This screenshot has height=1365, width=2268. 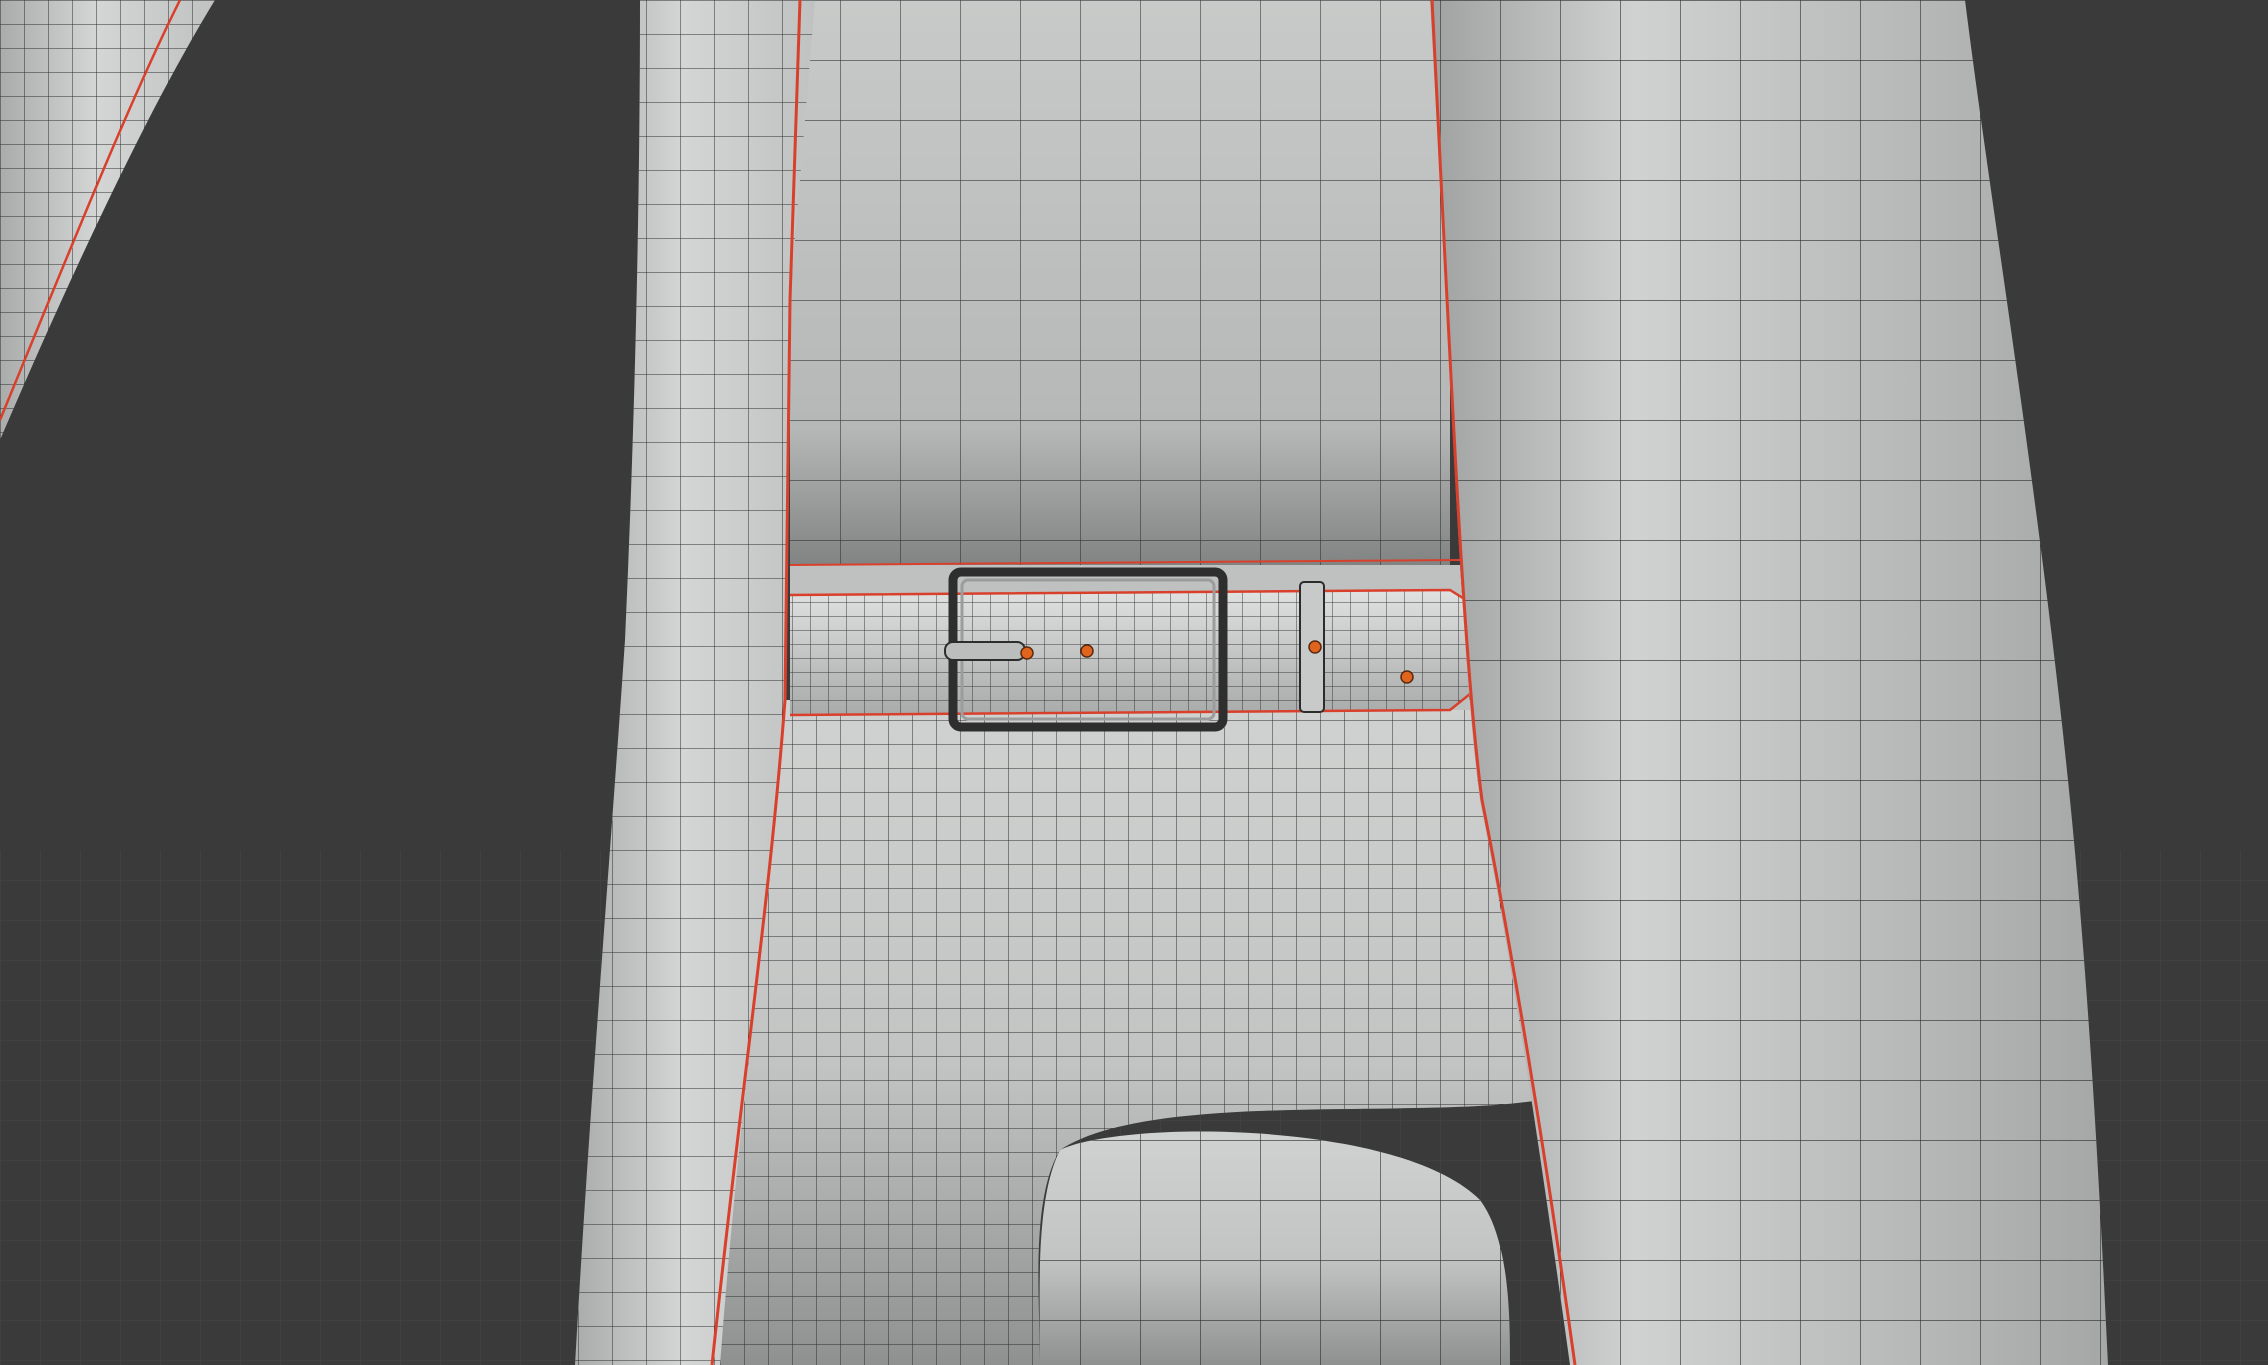 What do you see at coordinates (1120, 285) in the screenshot?
I see `torso-upper-mesh` at bounding box center [1120, 285].